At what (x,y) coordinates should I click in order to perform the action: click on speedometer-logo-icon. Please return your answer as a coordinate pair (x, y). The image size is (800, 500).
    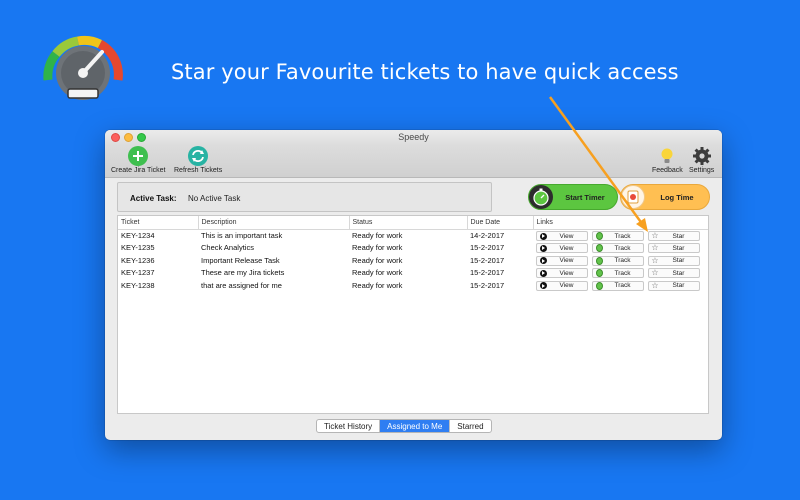
    Looking at the image, I should click on (83, 67).